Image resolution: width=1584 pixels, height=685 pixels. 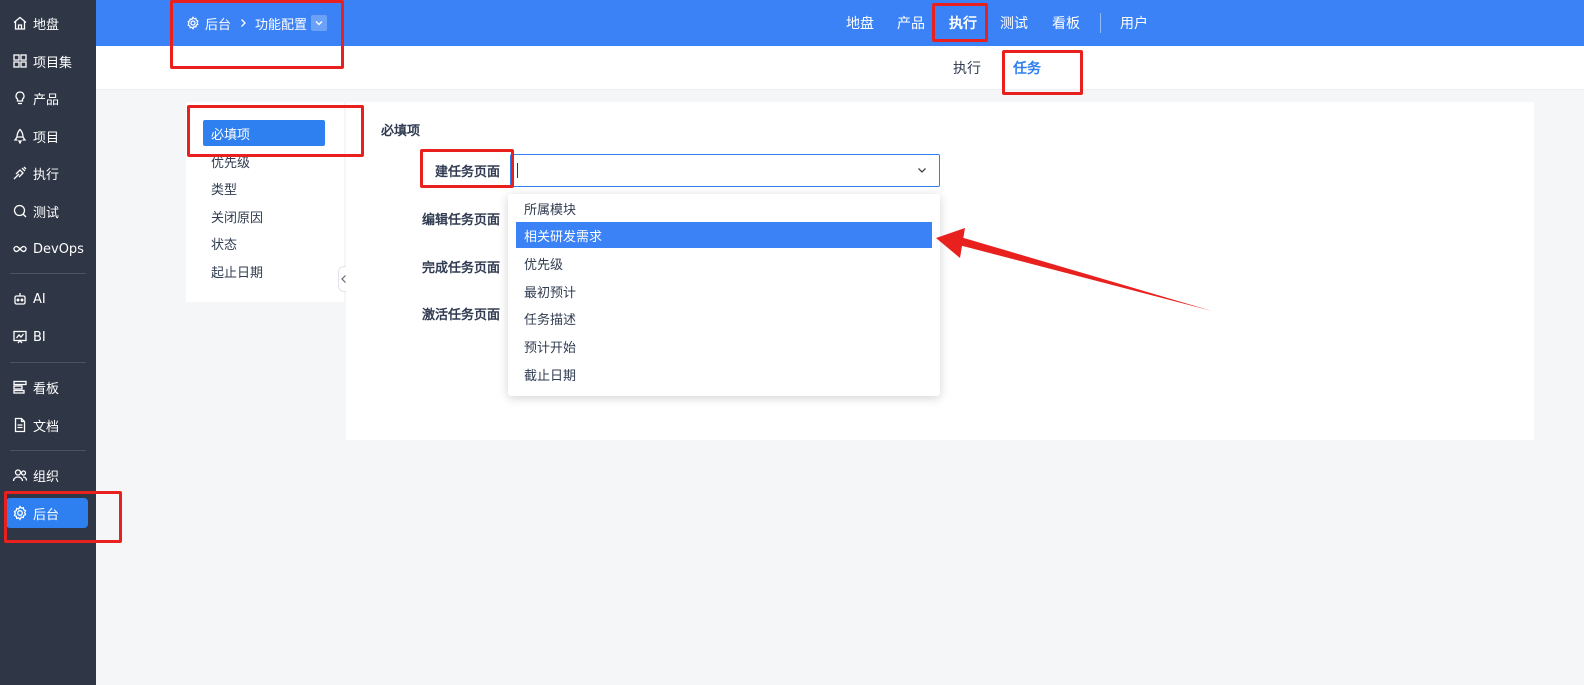 I want to click on menu-item-status: 状态, so click(x=264, y=243).